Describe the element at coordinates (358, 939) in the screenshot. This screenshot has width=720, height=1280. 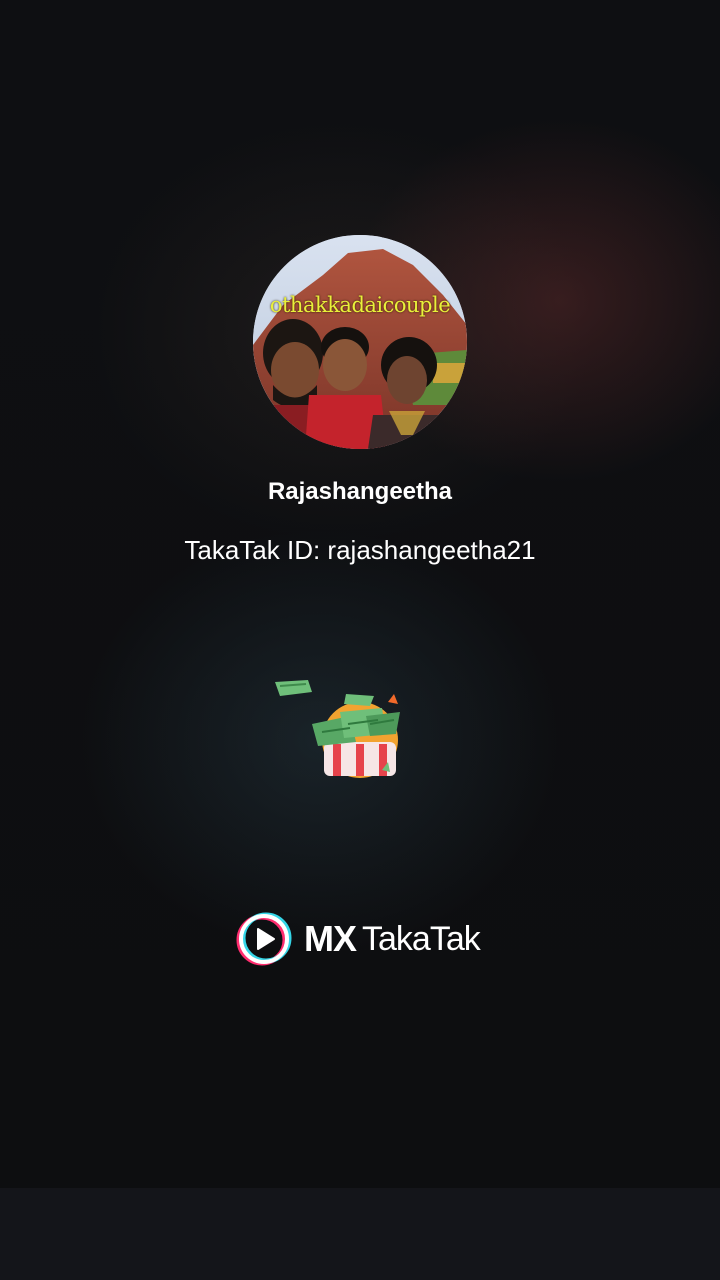
I see `mx-takatak-logo: MX TakaTak` at that location.